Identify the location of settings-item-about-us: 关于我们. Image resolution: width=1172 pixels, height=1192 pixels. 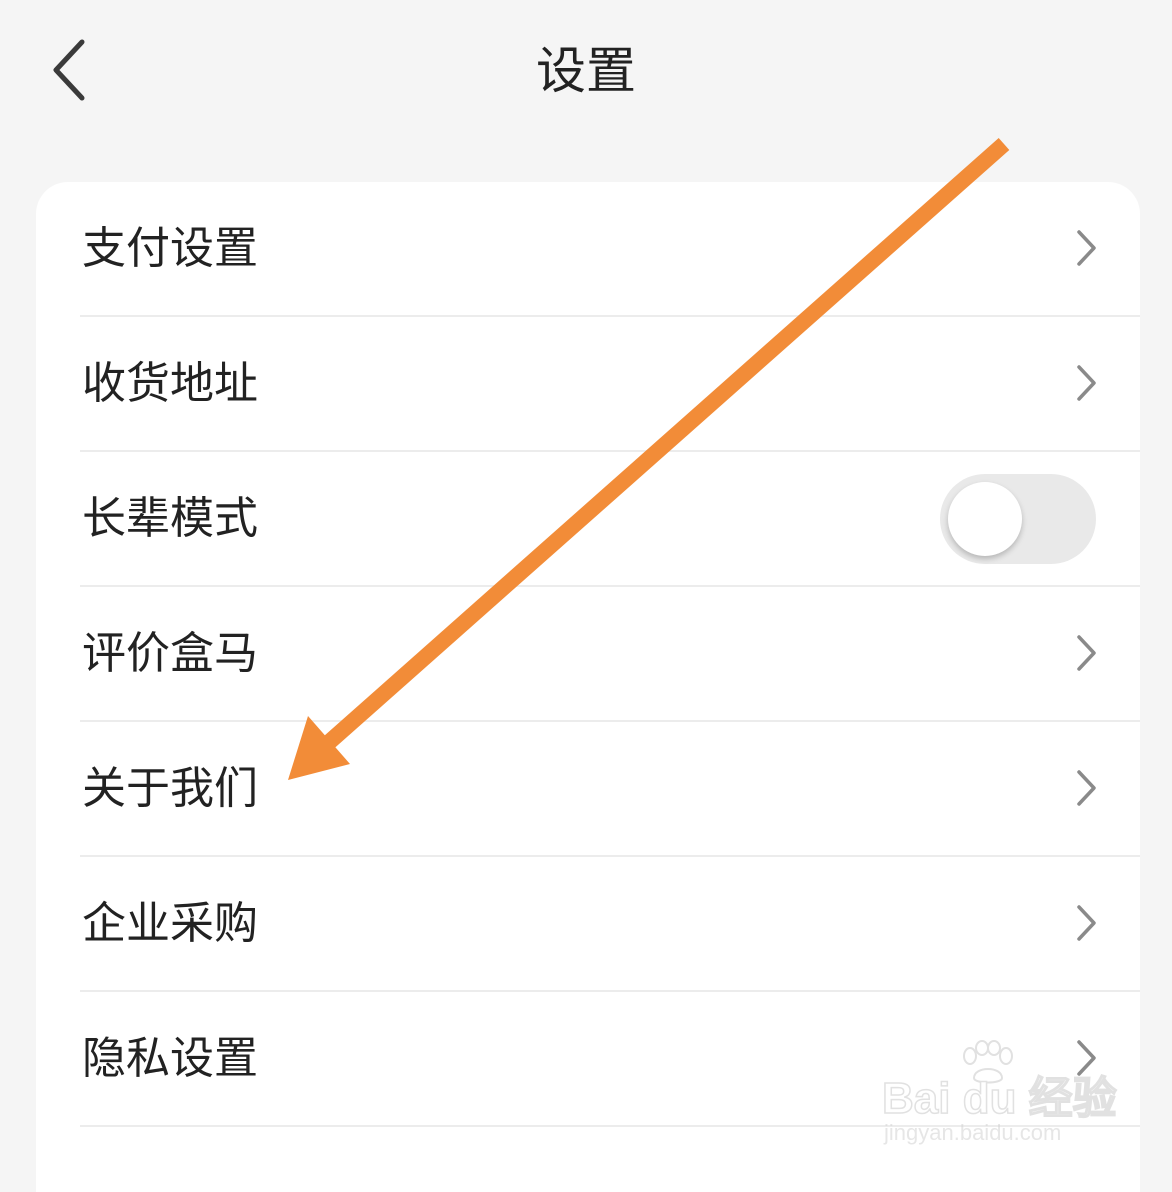
(588, 789).